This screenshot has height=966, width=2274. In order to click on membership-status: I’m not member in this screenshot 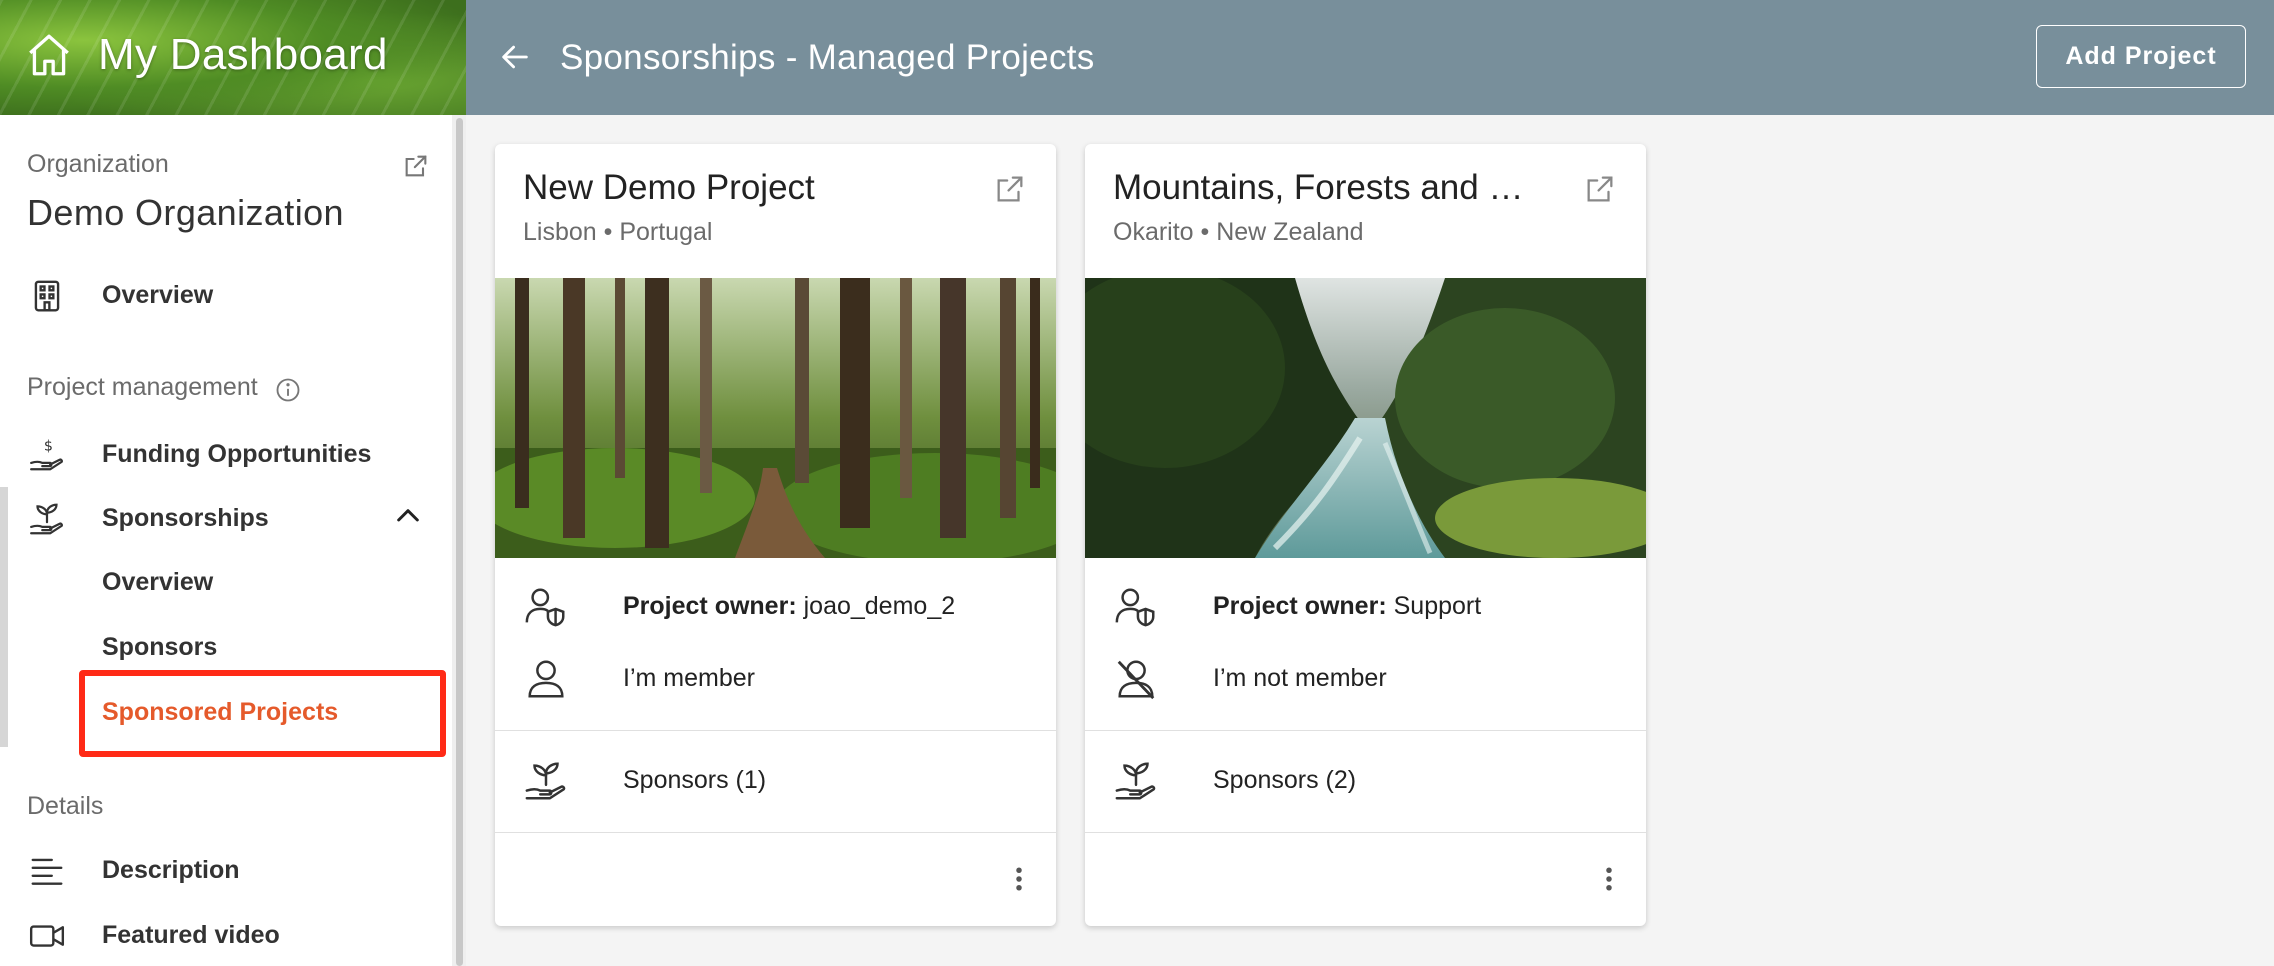, I will do `click(1300, 678)`.